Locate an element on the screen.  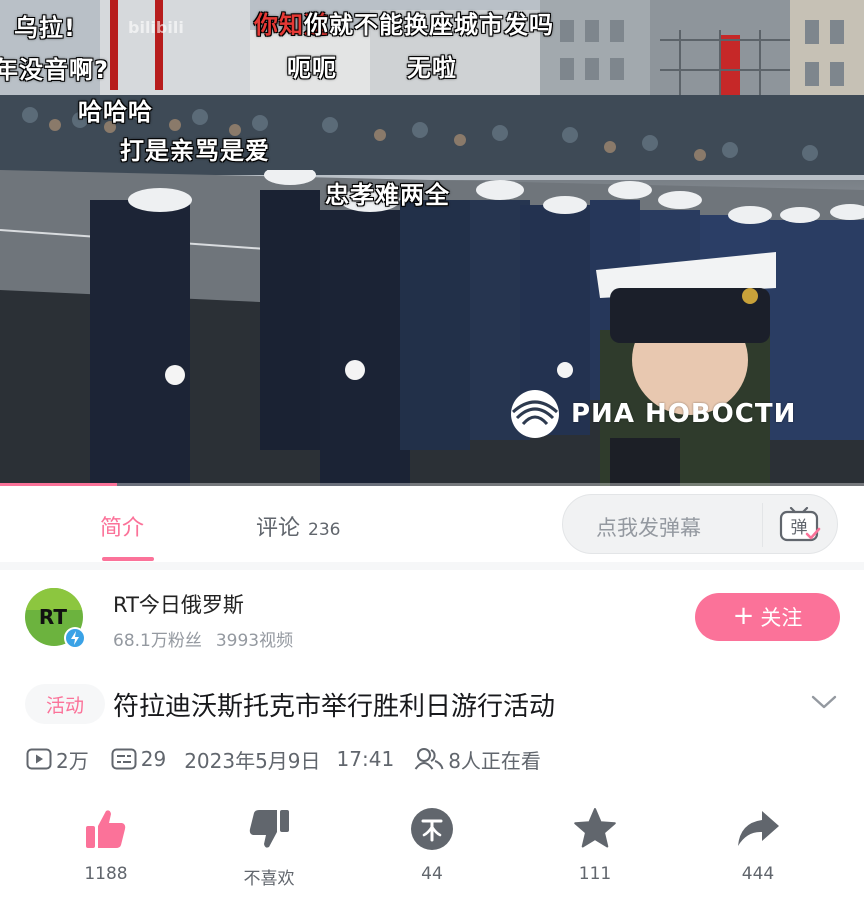
danmaku-comment: 无啦 is located at coordinates (432, 68).